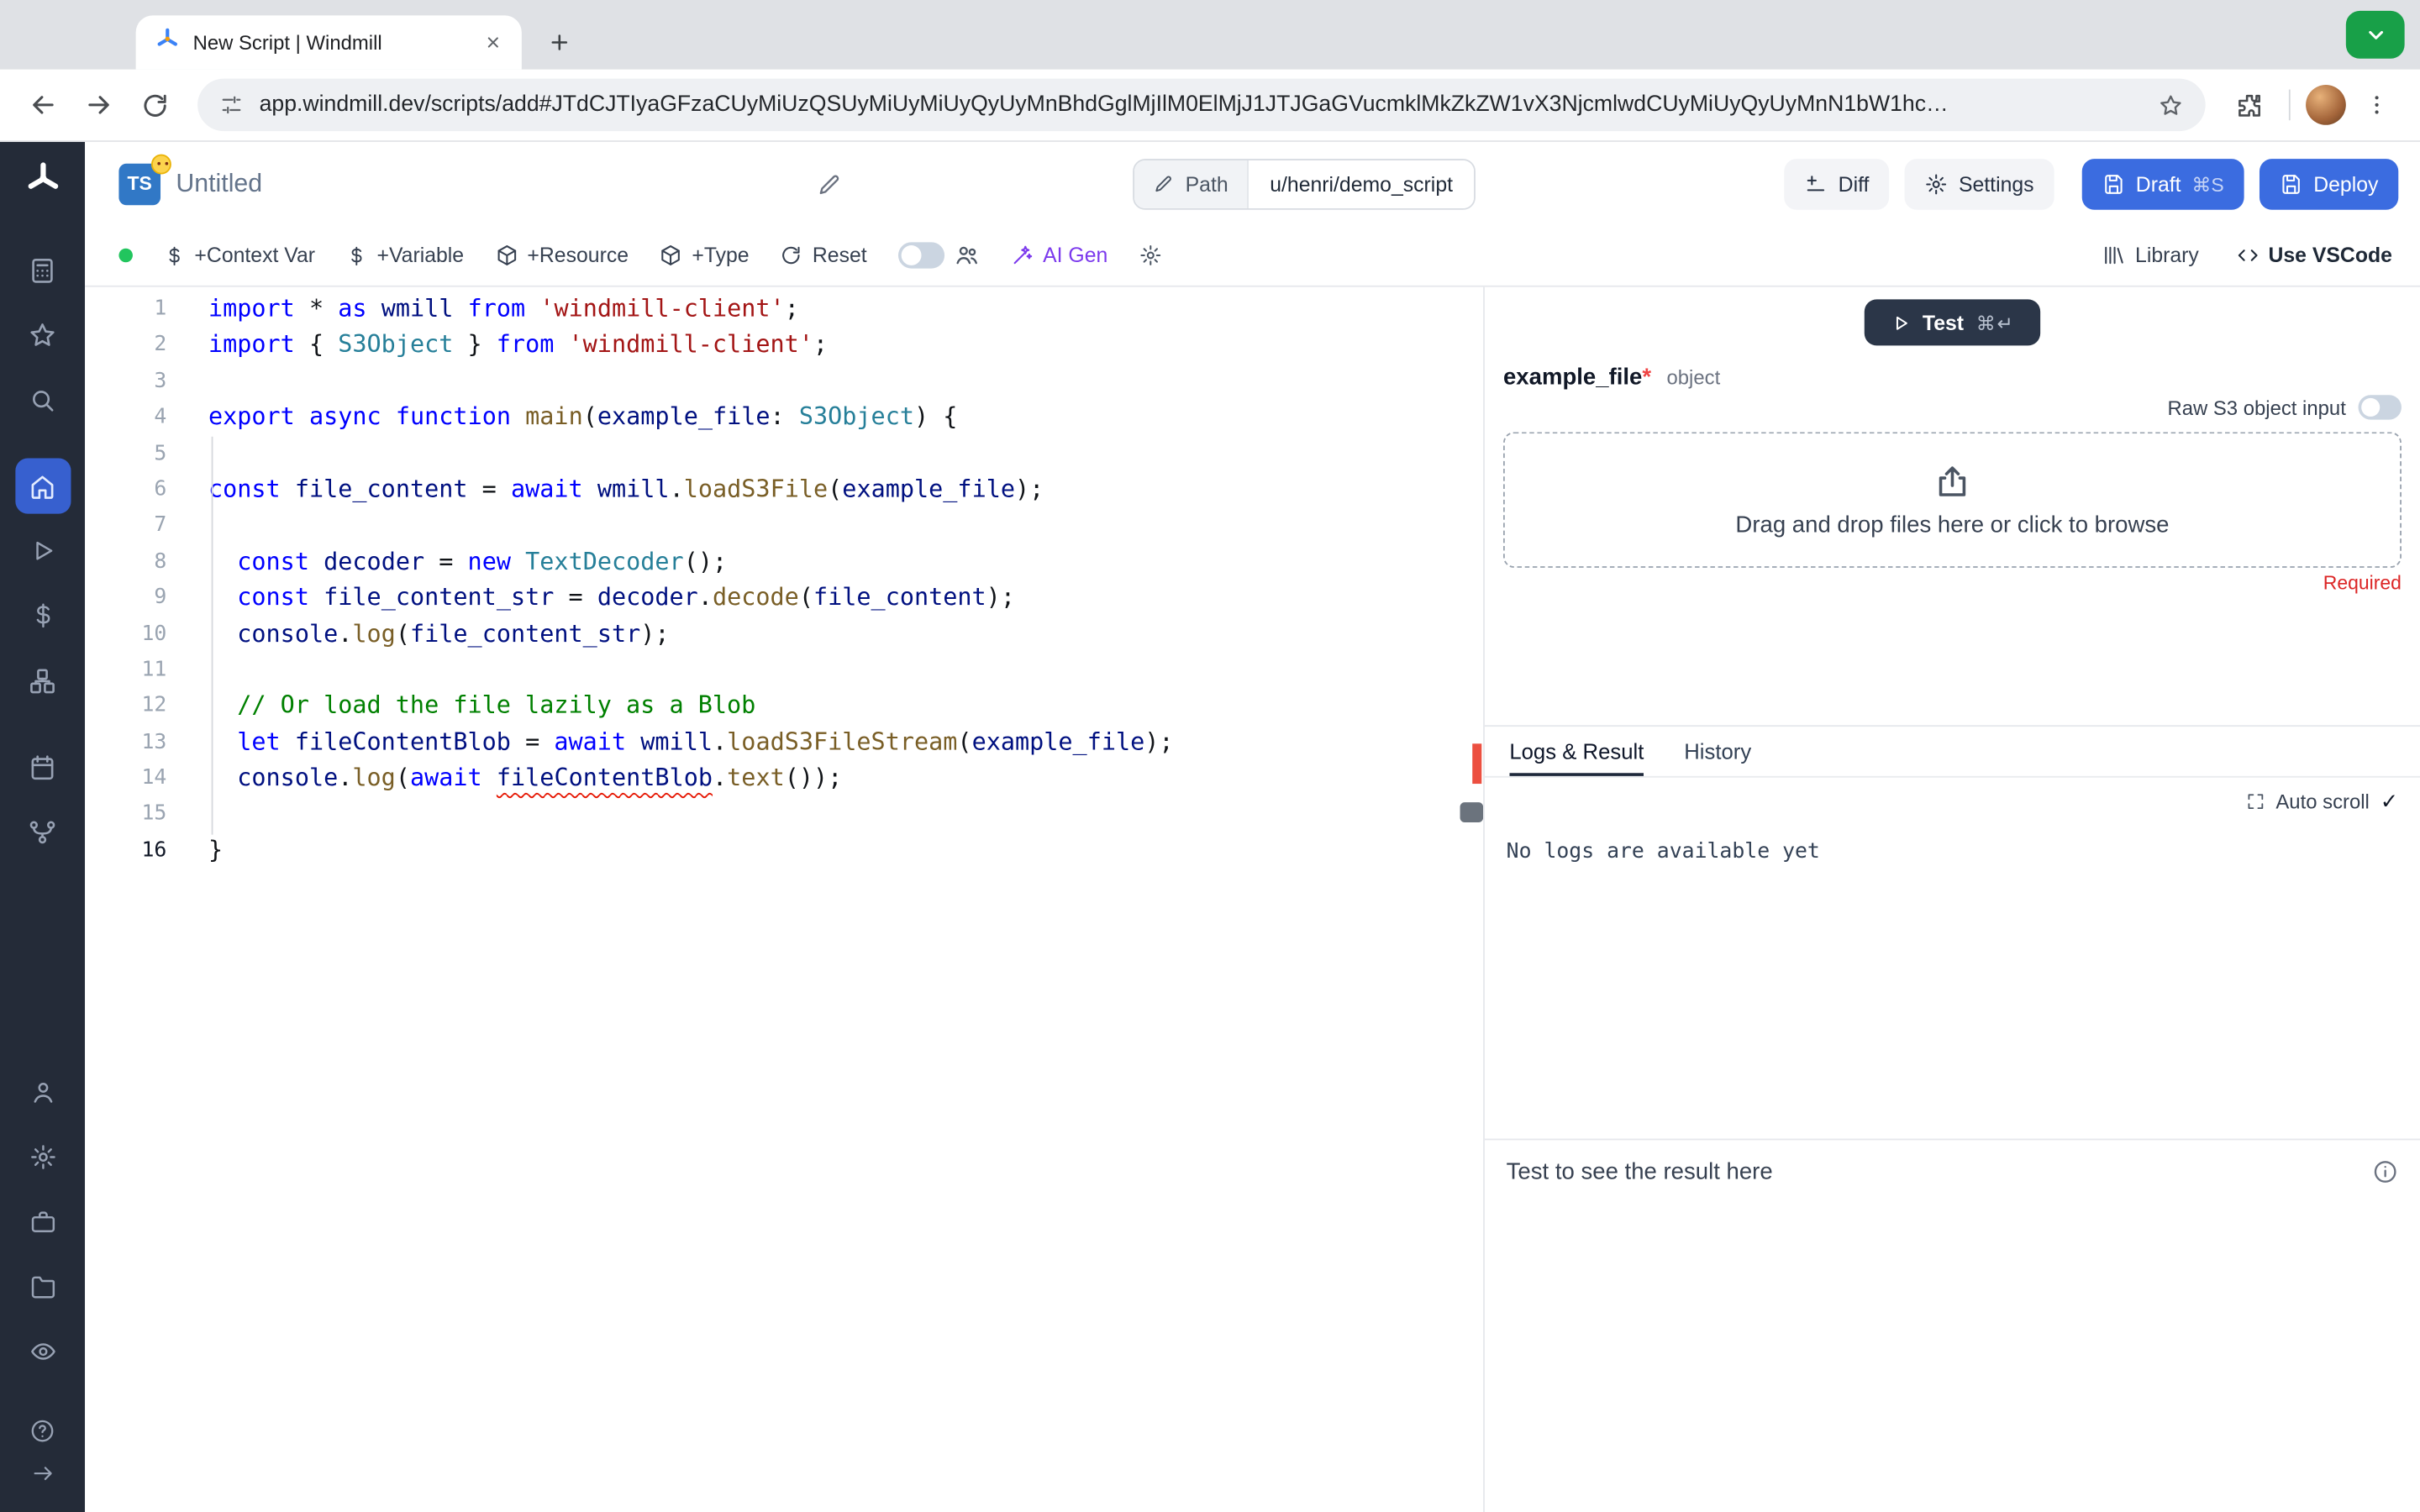 This screenshot has width=2420, height=1512. What do you see at coordinates (845, 851) in the screenshot?
I see `code-line: }` at bounding box center [845, 851].